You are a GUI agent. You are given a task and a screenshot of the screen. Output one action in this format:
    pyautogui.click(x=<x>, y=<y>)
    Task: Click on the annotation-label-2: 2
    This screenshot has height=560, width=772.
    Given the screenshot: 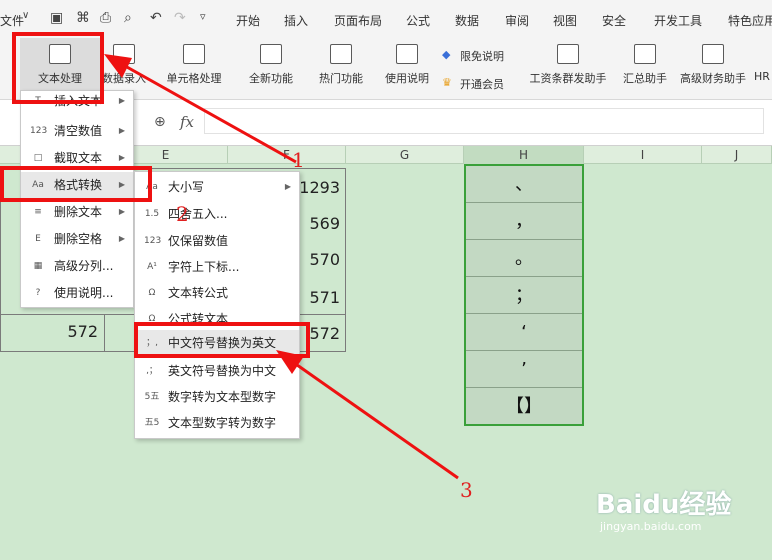 What is the action you would take?
    pyautogui.click(x=182, y=214)
    